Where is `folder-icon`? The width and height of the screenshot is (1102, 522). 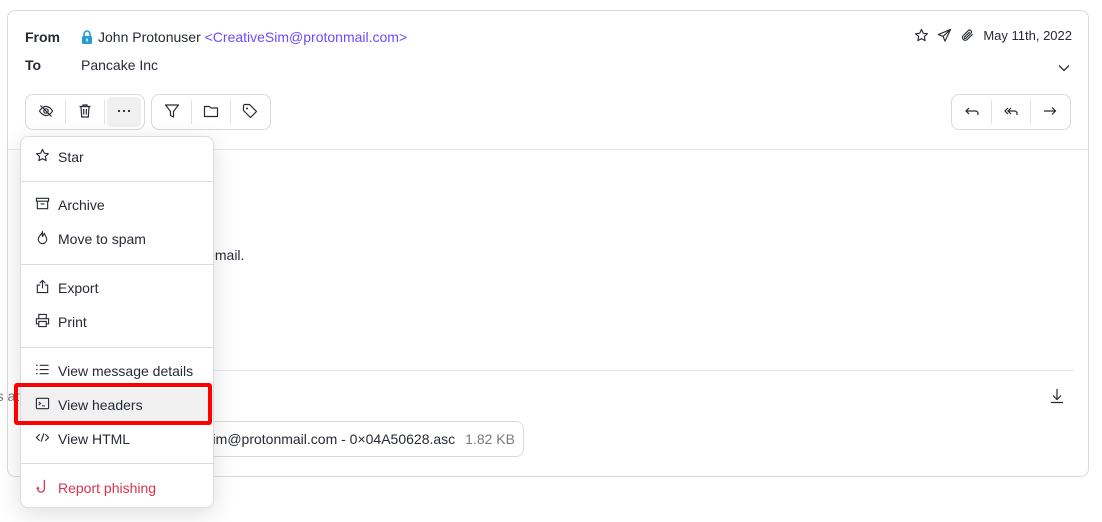
folder-icon is located at coordinates (211, 112).